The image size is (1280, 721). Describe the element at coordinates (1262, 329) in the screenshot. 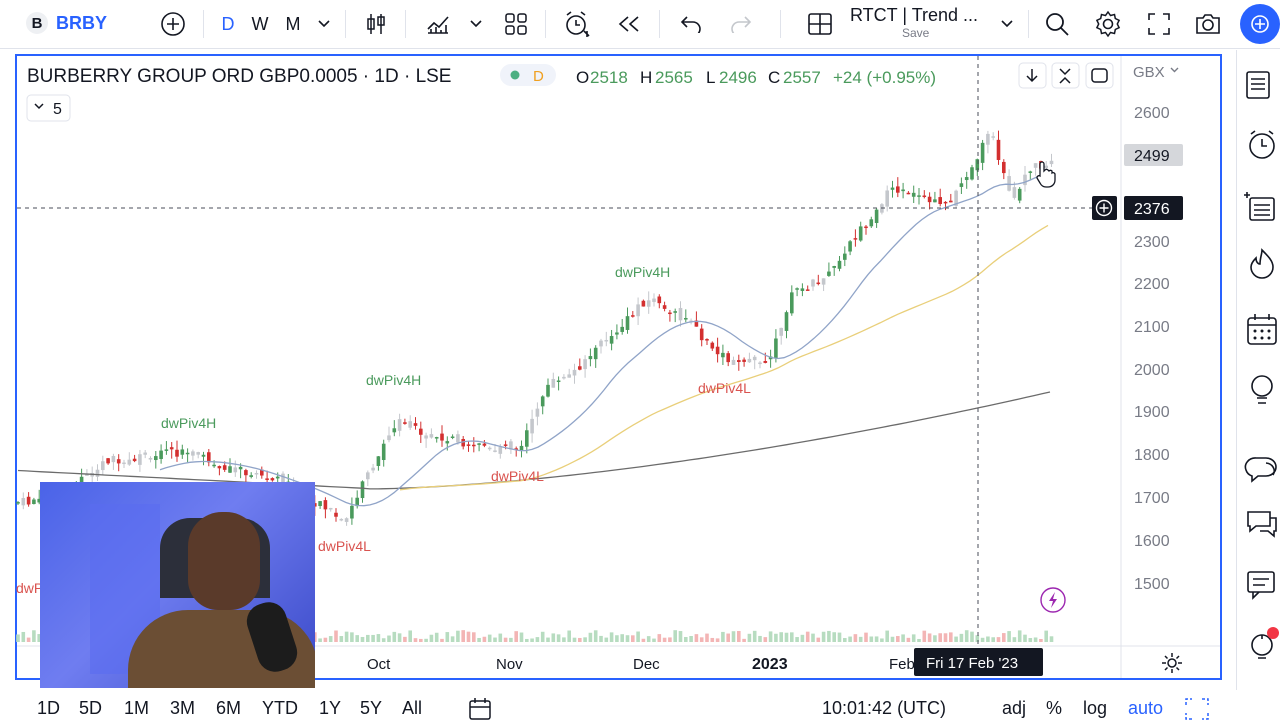

I see `calendar-icon` at that location.